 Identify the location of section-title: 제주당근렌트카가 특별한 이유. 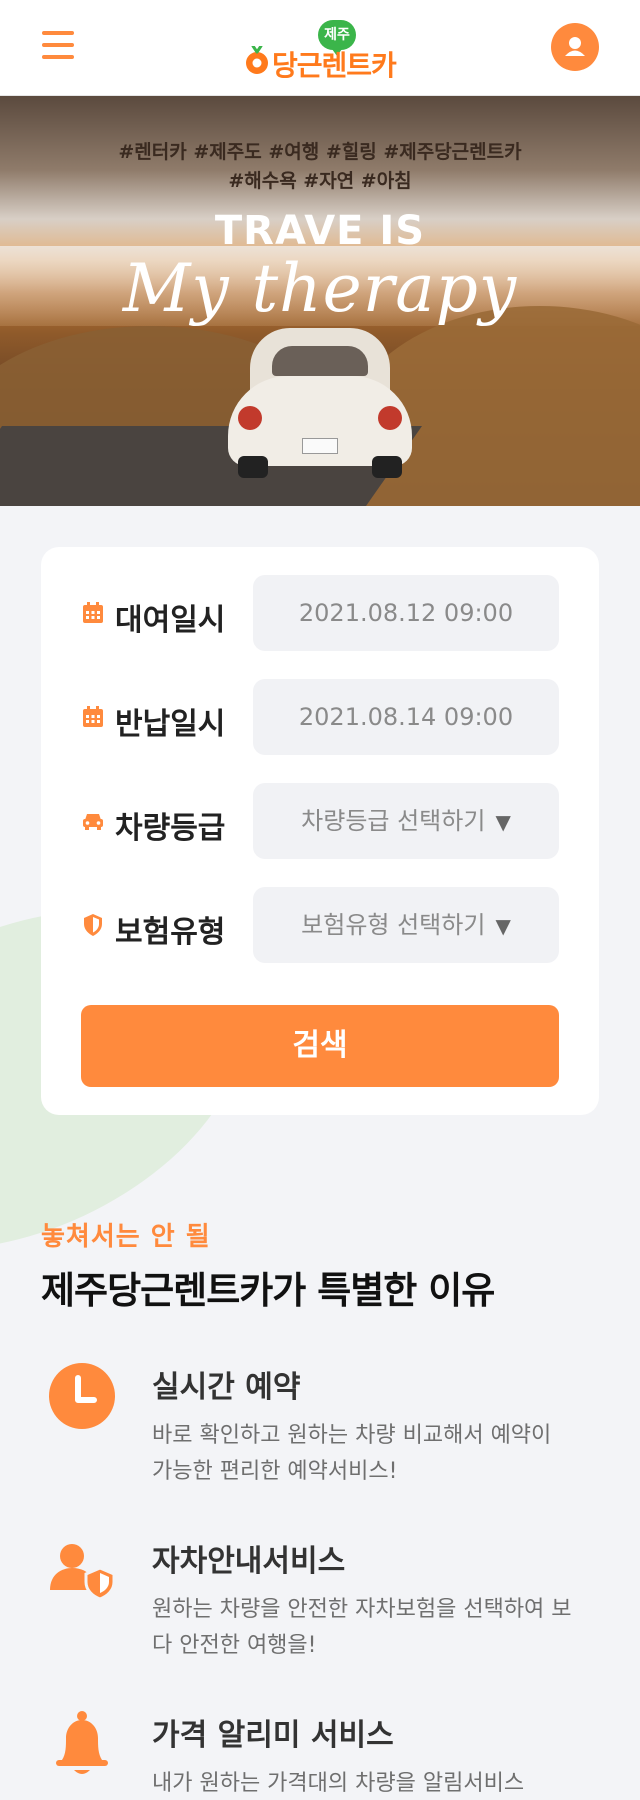
(268, 1290).